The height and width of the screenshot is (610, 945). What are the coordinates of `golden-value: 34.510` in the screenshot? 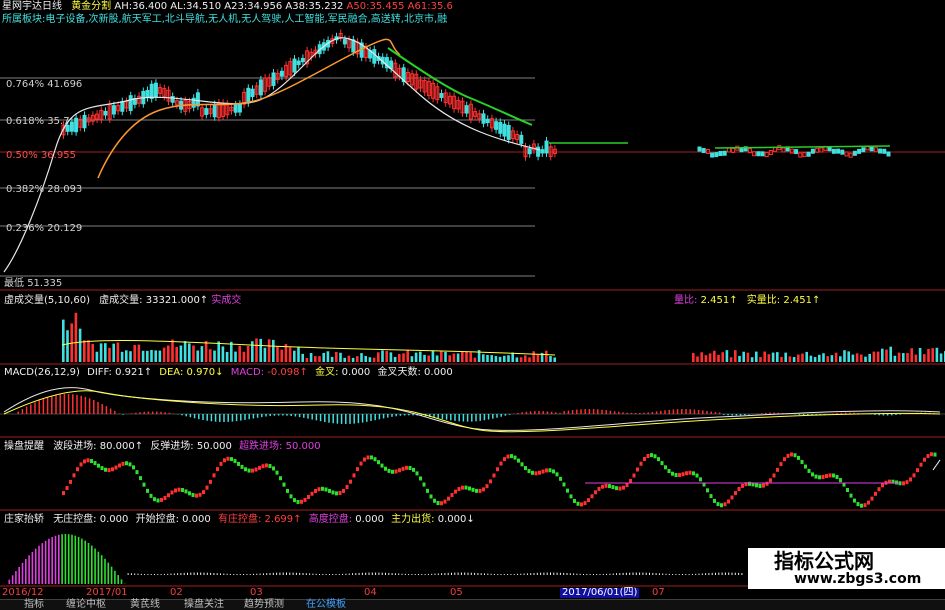 It's located at (204, 6).